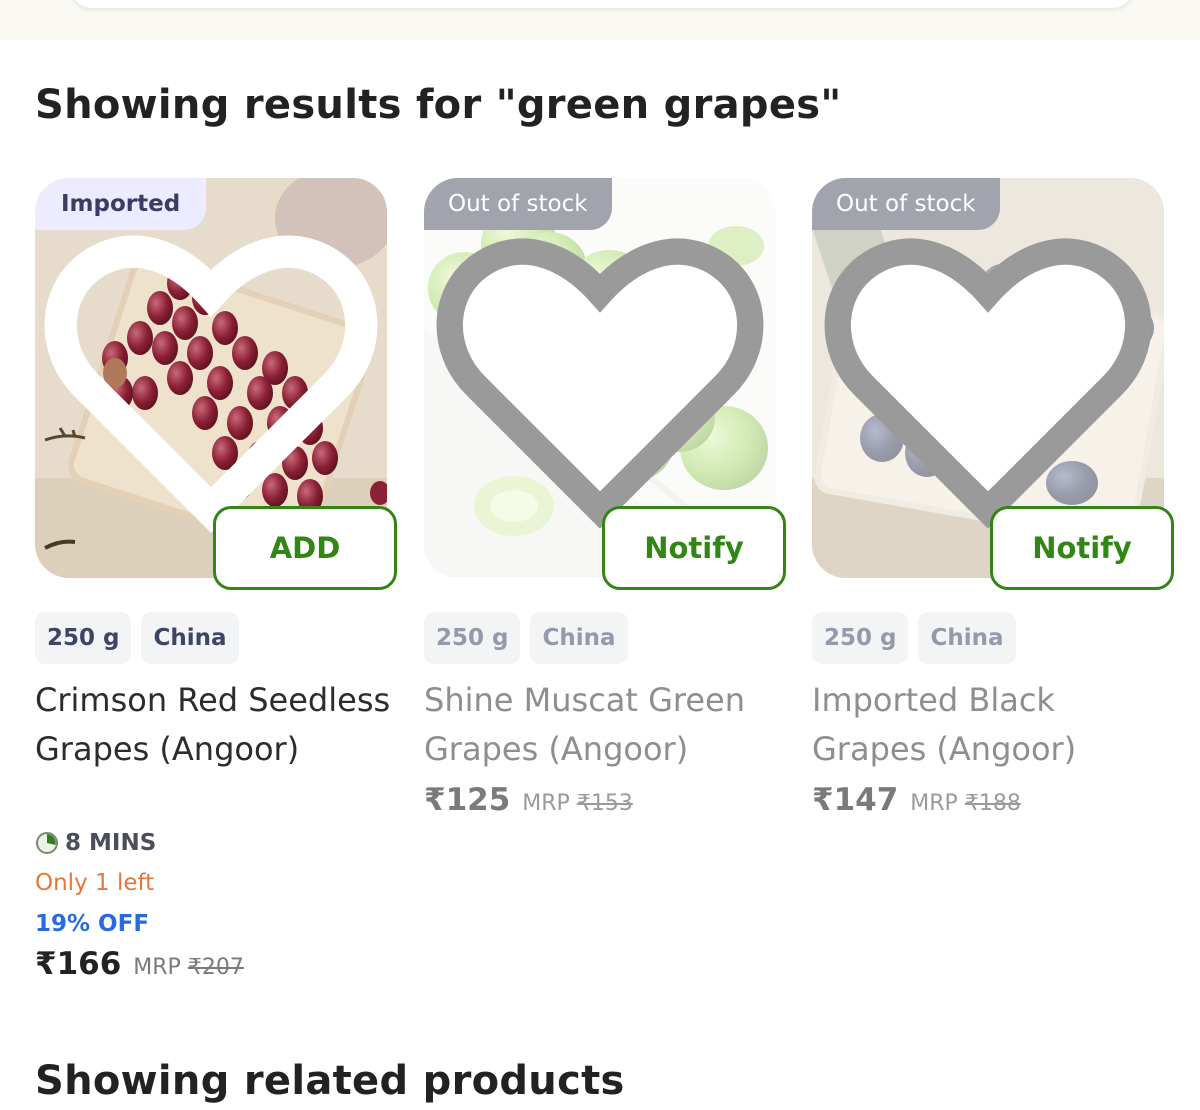  Describe the element at coordinates (992, 725) in the screenshot. I see `product-name: Imported Black Grapes (Angoor)` at that location.